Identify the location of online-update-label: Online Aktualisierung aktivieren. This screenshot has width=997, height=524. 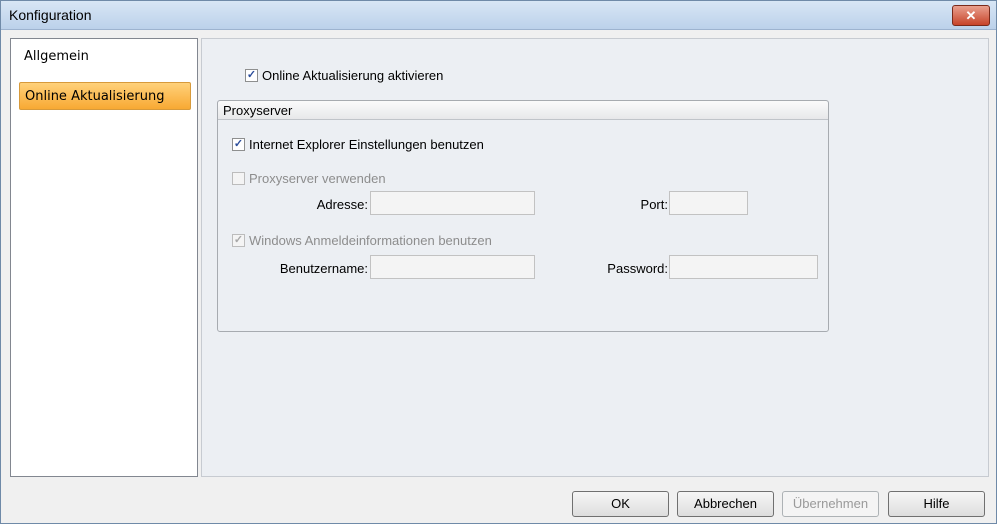
(353, 75).